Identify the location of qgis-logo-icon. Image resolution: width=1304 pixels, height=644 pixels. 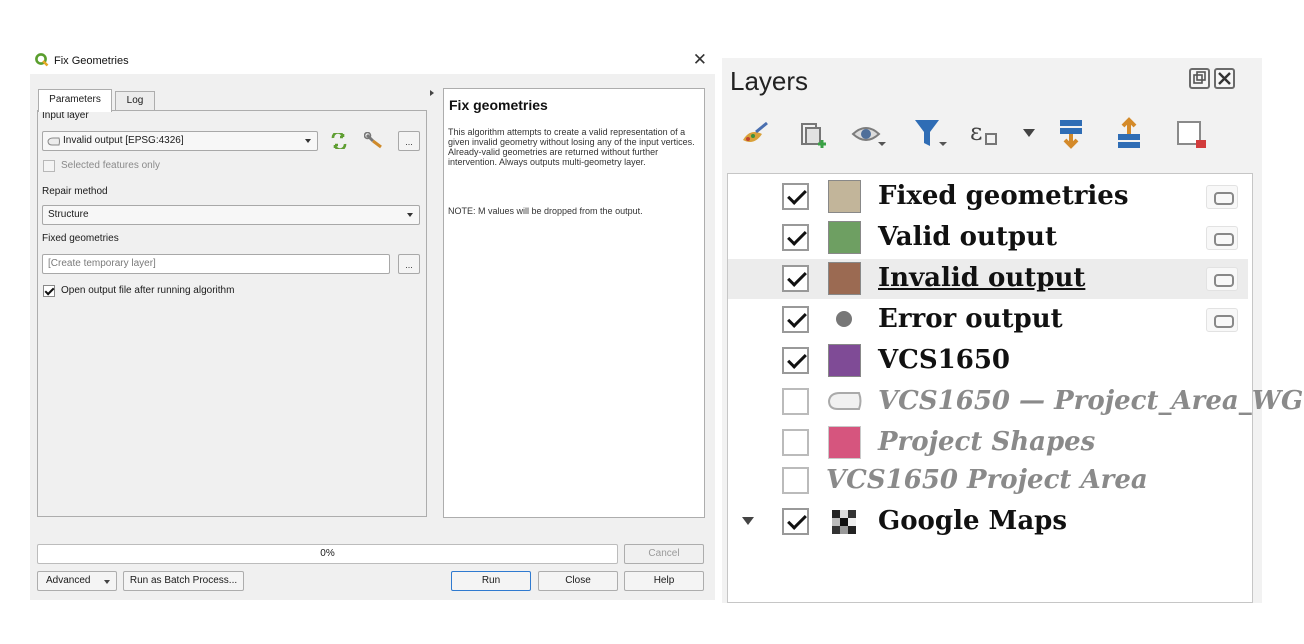
(42, 60).